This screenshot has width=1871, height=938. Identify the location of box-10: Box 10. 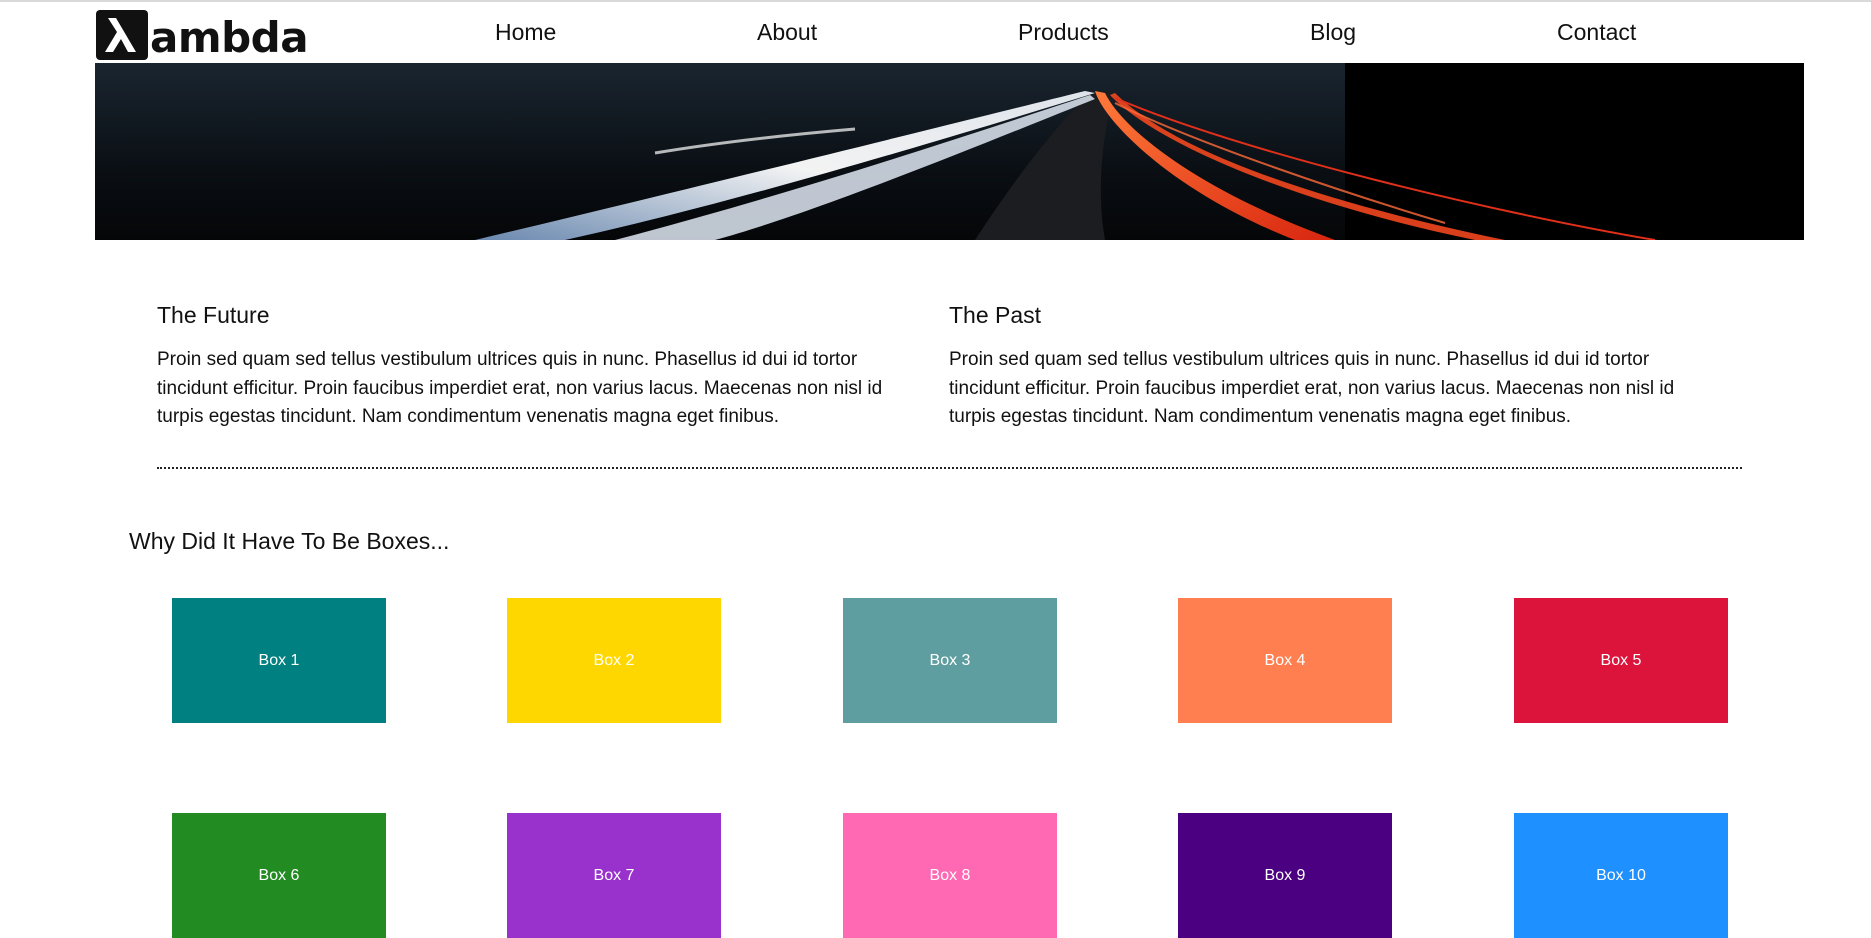
(1621, 875).